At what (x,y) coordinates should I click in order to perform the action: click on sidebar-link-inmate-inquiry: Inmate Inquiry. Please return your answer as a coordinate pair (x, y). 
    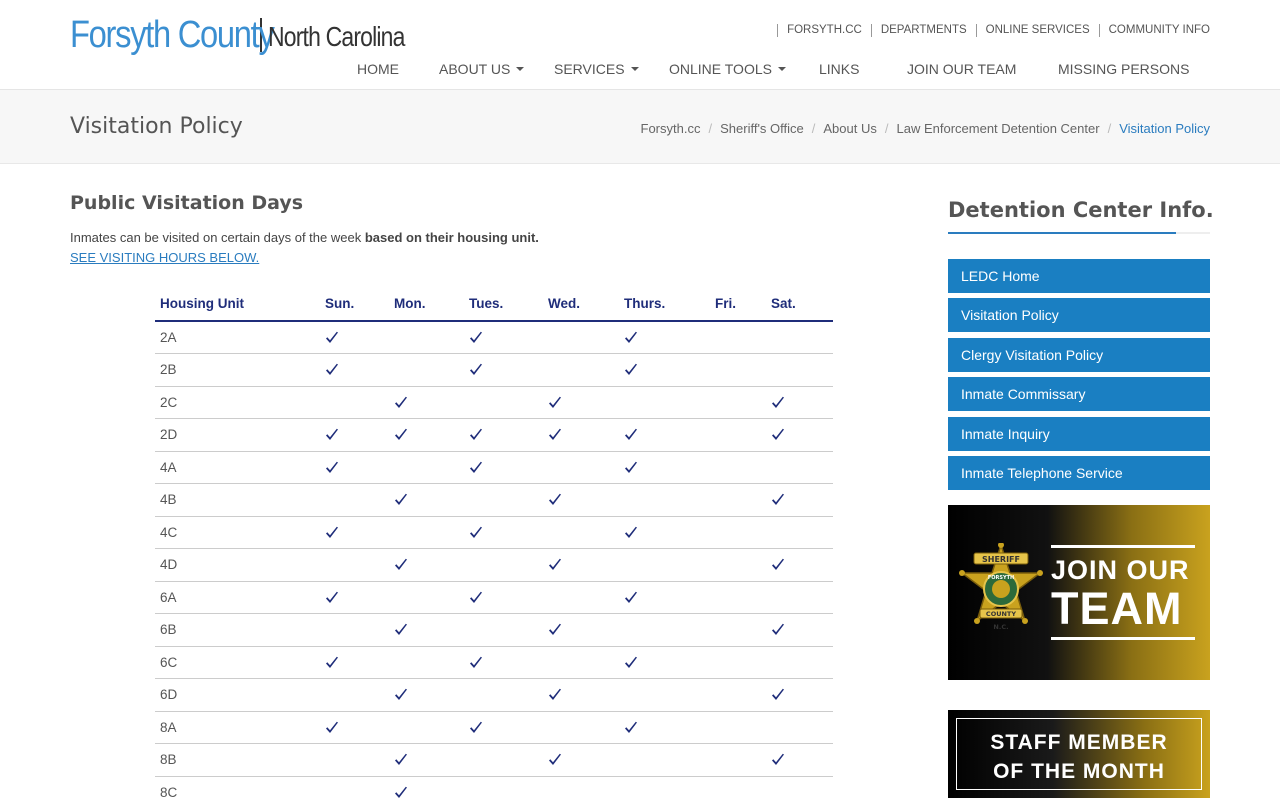
    Looking at the image, I should click on (1079, 433).